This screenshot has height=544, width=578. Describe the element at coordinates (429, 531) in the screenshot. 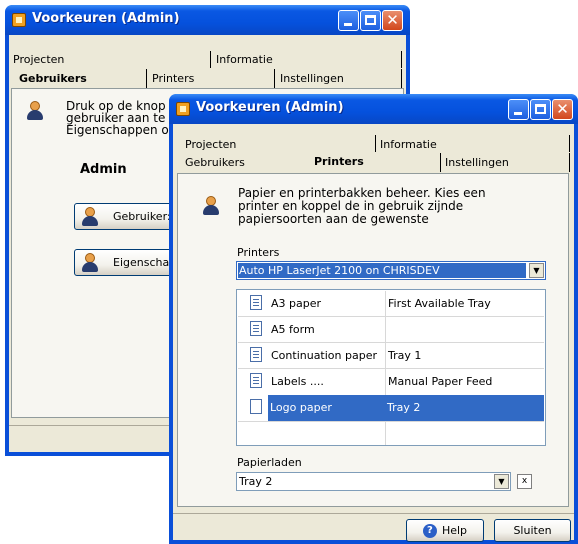

I see `help-icon: ?` at that location.